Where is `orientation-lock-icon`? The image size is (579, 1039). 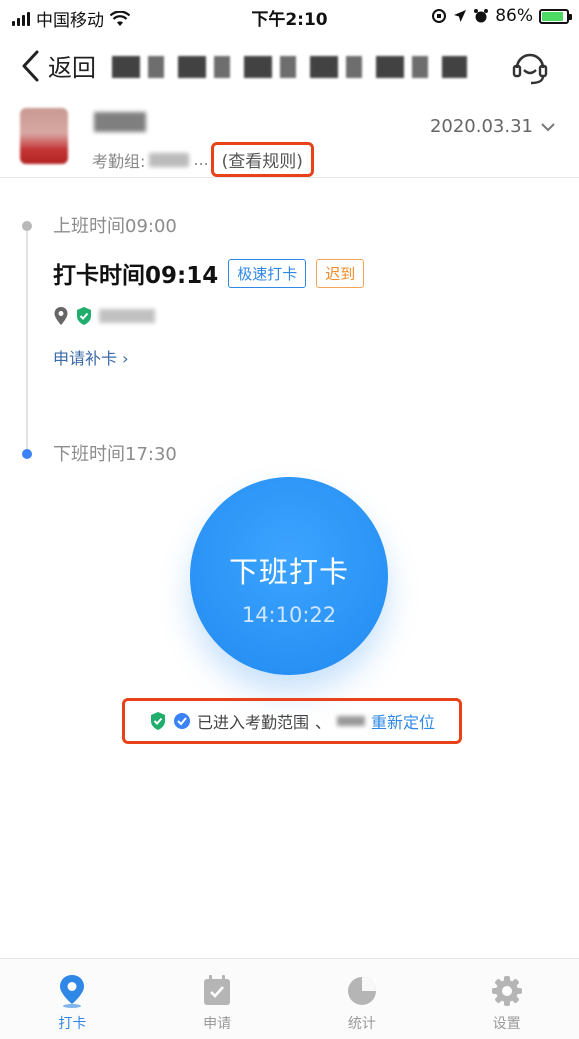
orientation-lock-icon is located at coordinates (439, 16).